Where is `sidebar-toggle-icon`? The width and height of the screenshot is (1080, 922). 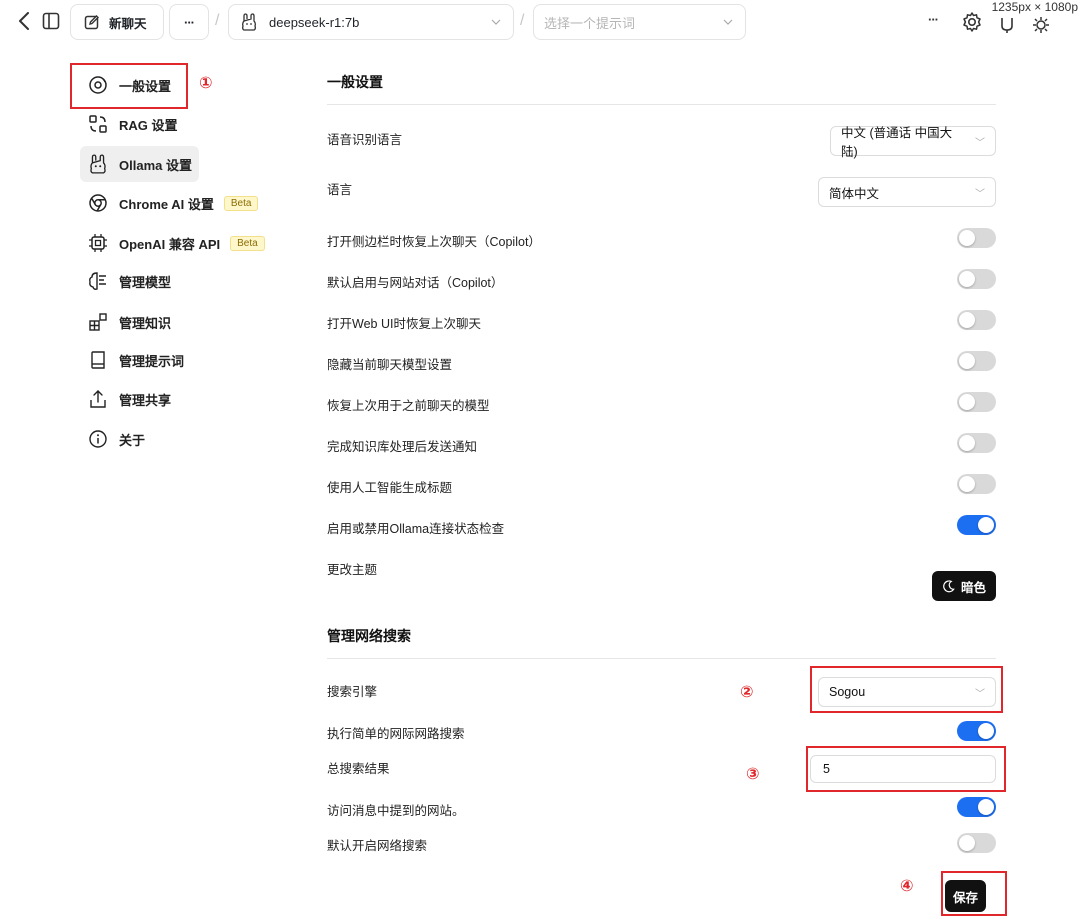
sidebar-toggle-icon is located at coordinates (51, 21).